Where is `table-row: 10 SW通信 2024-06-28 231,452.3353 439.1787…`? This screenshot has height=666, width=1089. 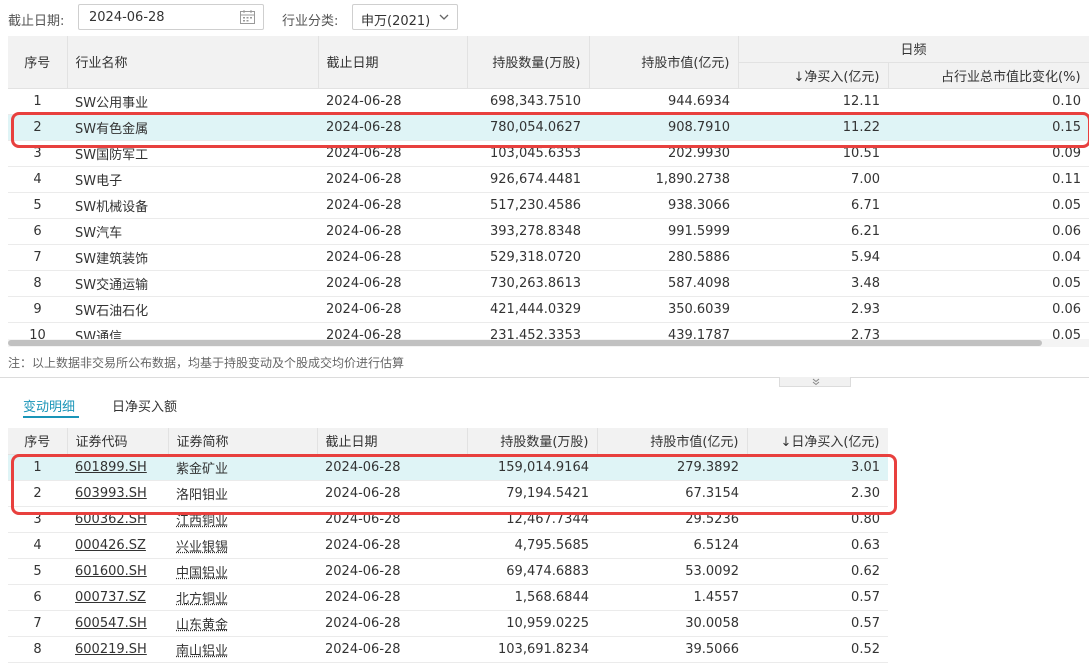
table-row: 10 SW通信 2024-06-28 231,452.3353 439.1787… is located at coordinates (548, 330).